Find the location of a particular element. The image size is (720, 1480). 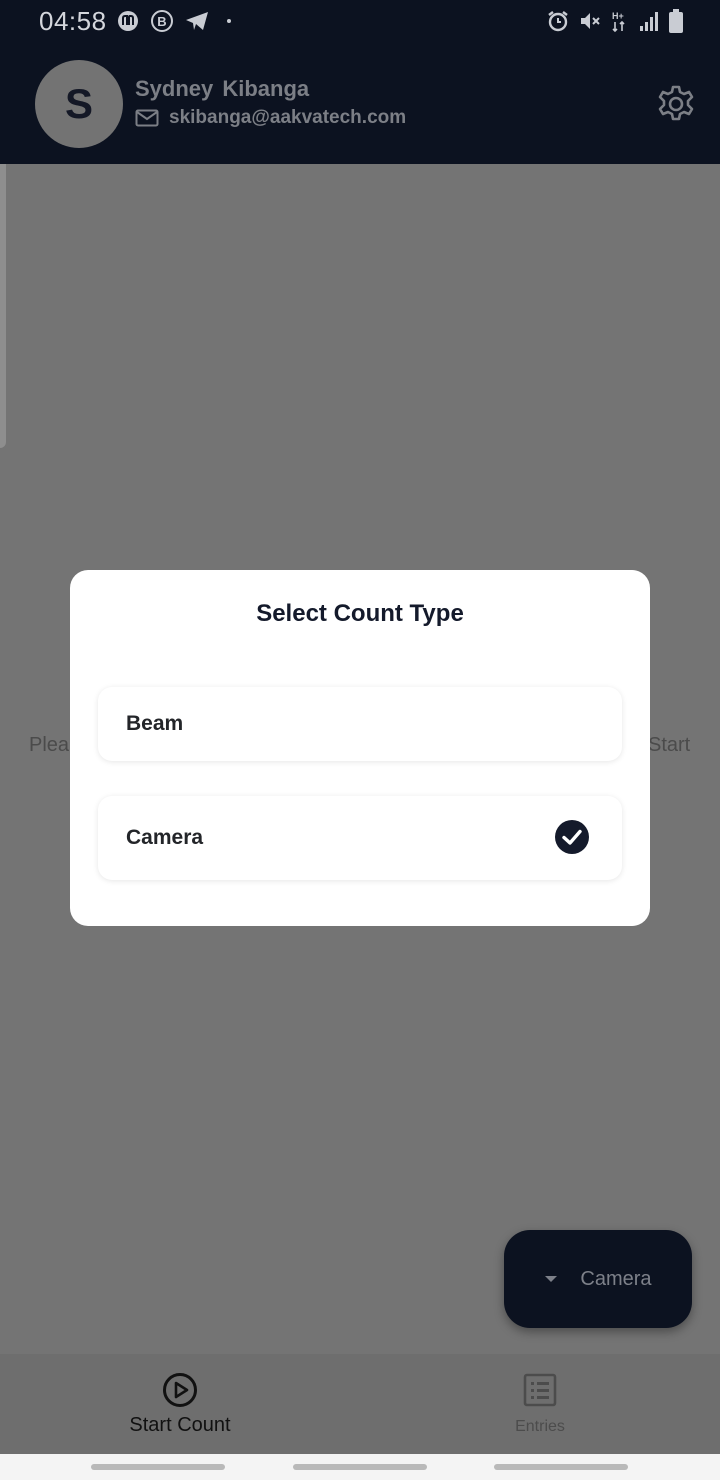

fab-label: Camera is located at coordinates (616, 1278).